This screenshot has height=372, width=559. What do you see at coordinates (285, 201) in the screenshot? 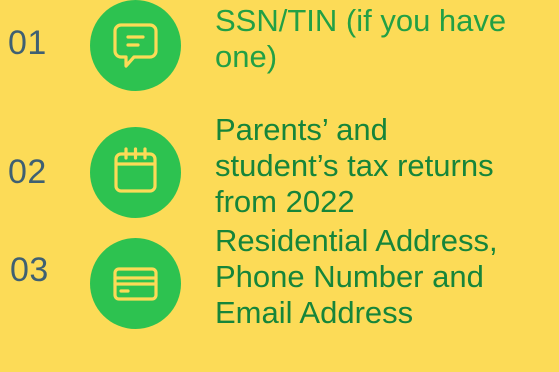
I see `item-text-line: from 2022` at bounding box center [285, 201].